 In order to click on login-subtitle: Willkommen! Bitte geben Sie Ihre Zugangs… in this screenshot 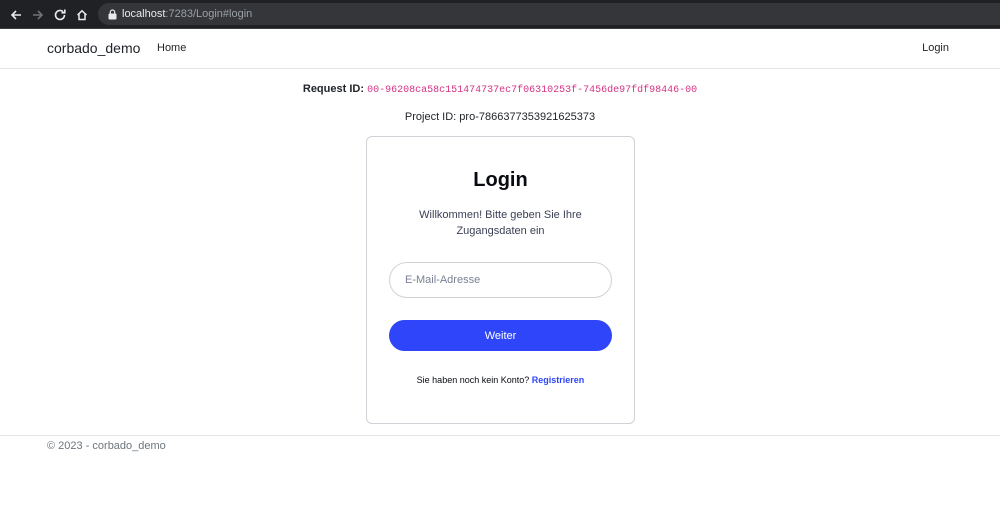, I will do `click(500, 223)`.